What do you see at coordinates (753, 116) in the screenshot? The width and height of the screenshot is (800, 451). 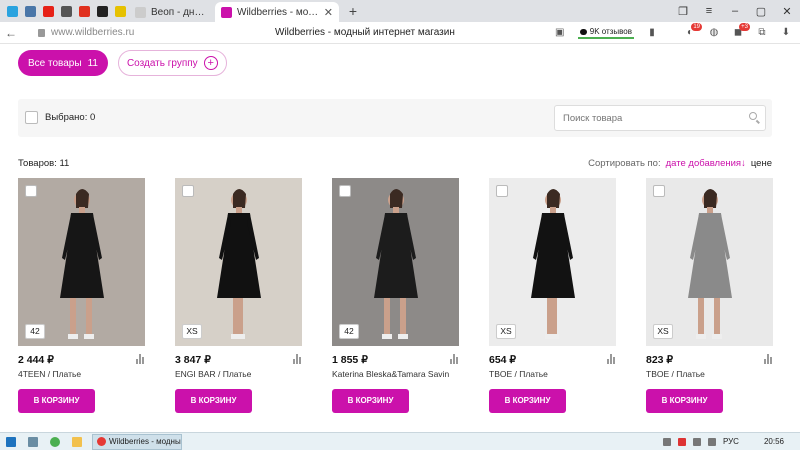 I see `search-icon` at bounding box center [753, 116].